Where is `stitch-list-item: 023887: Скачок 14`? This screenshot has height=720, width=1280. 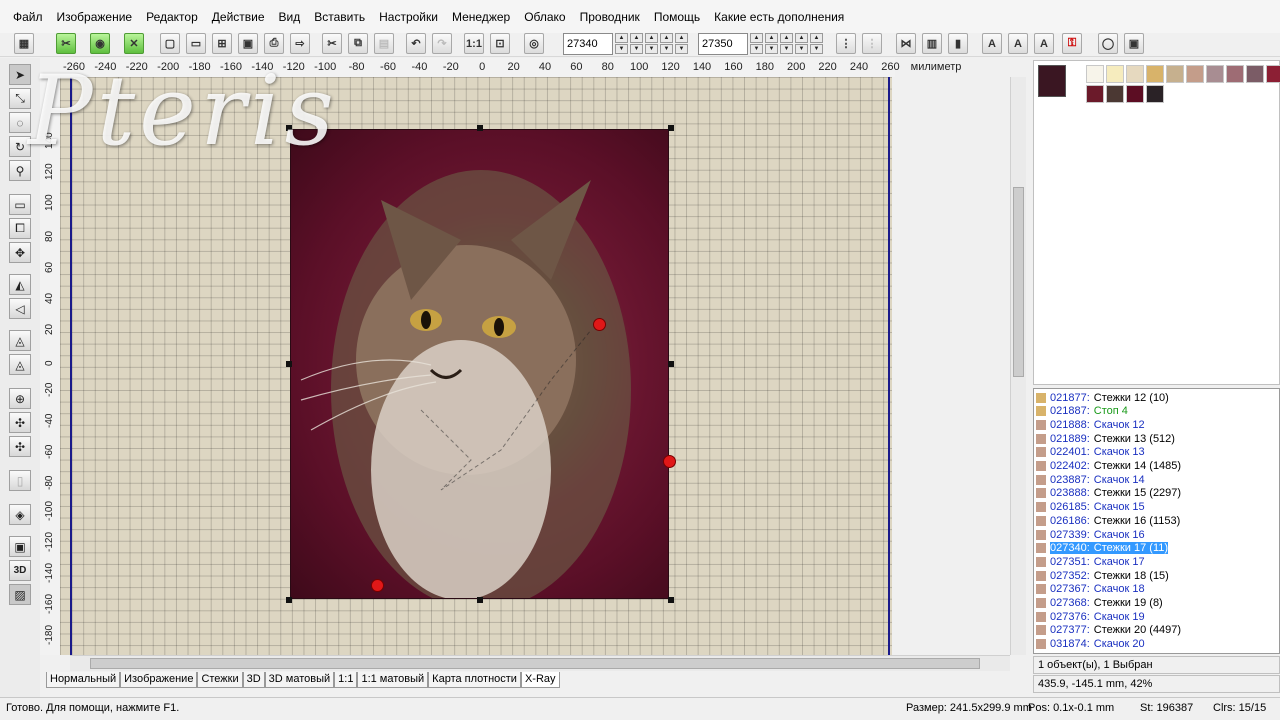
stitch-list-item: 023887: Скачок 14 is located at coordinates (1090, 479).